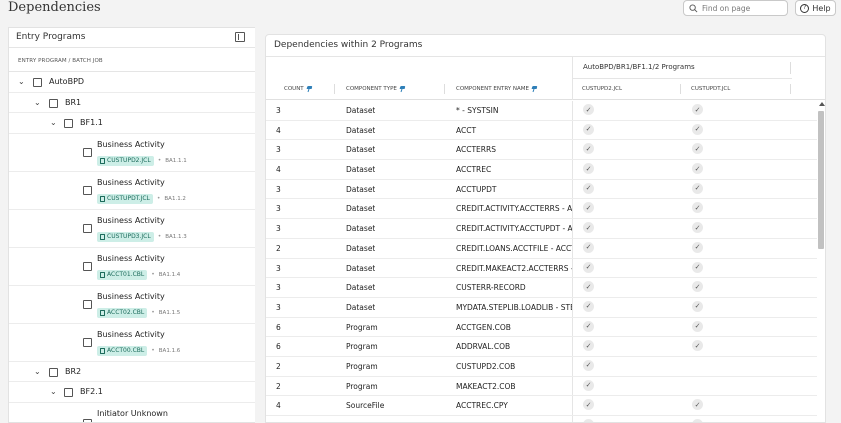 The width and height of the screenshot is (841, 423). What do you see at coordinates (541, 170) in the screenshot?
I see `table-row: 4 Dataset ACCTREC ✓ ✓` at bounding box center [541, 170].